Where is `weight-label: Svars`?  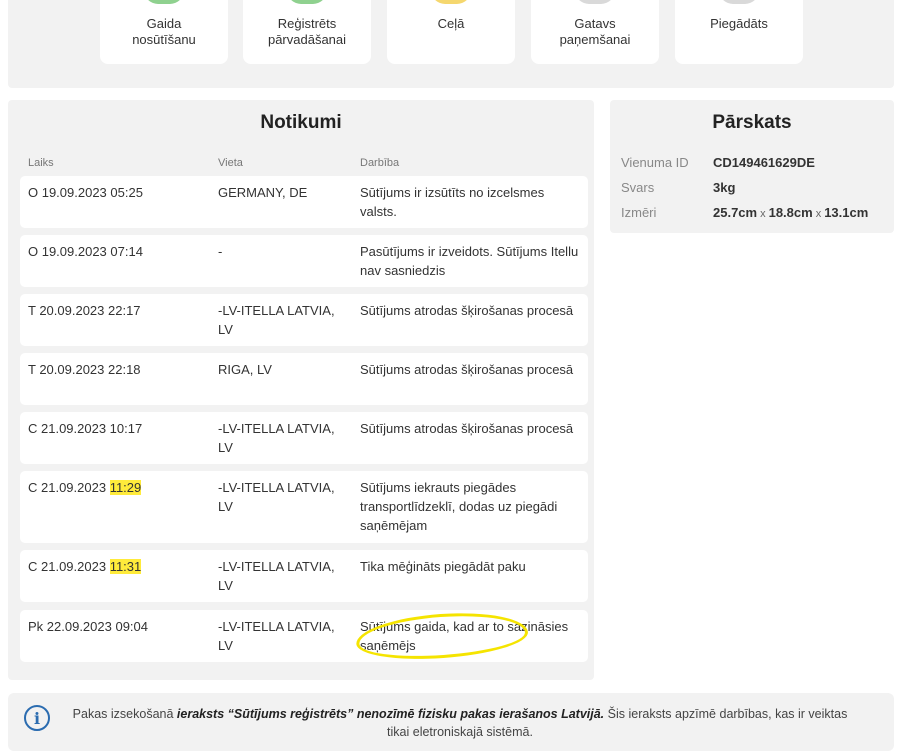
weight-label: Svars is located at coordinates (638, 187).